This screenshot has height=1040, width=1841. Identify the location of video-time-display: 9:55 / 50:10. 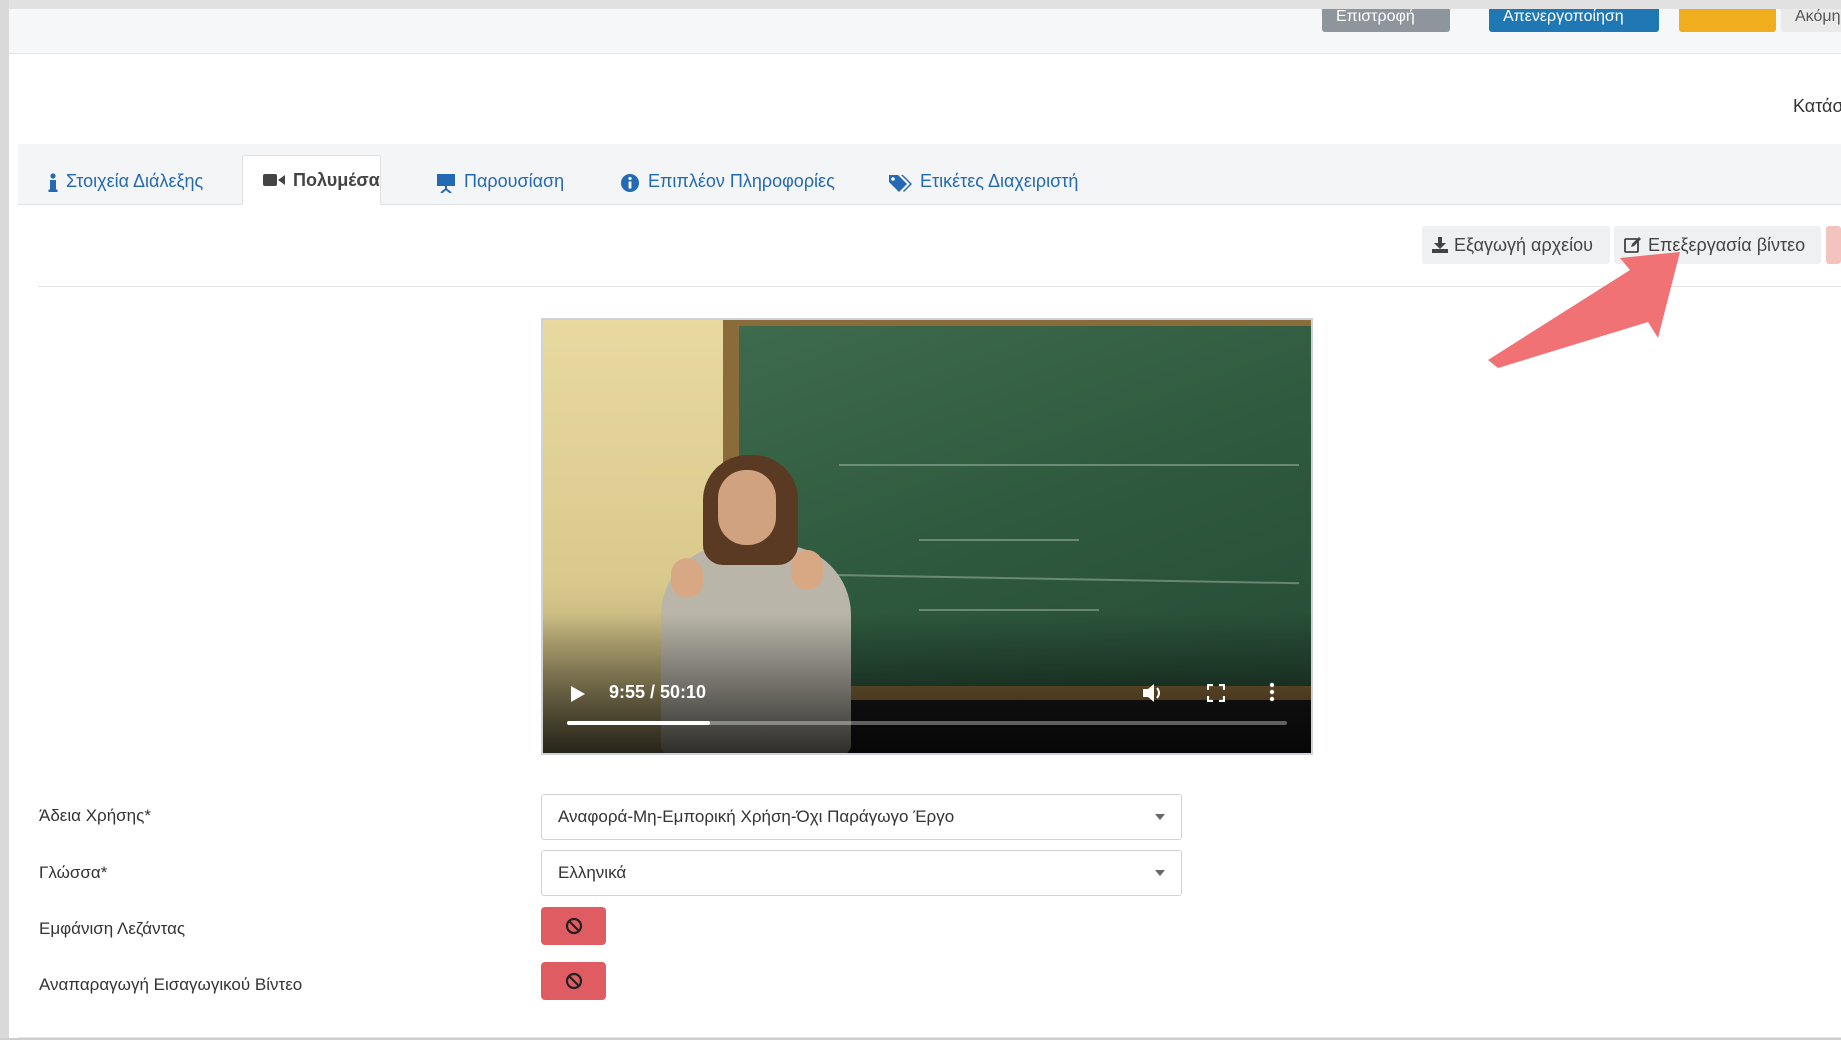
(658, 692).